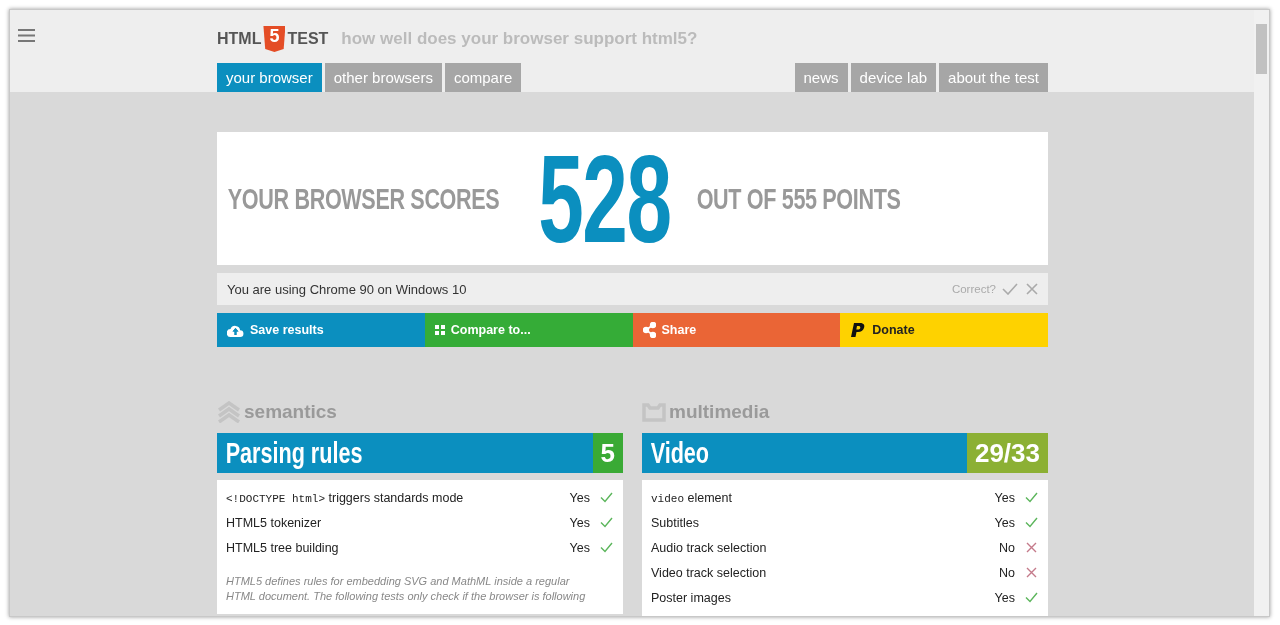 Image resolution: width=1280 pixels, height=625 pixels. I want to click on nav-tab: compare, so click(483, 77).